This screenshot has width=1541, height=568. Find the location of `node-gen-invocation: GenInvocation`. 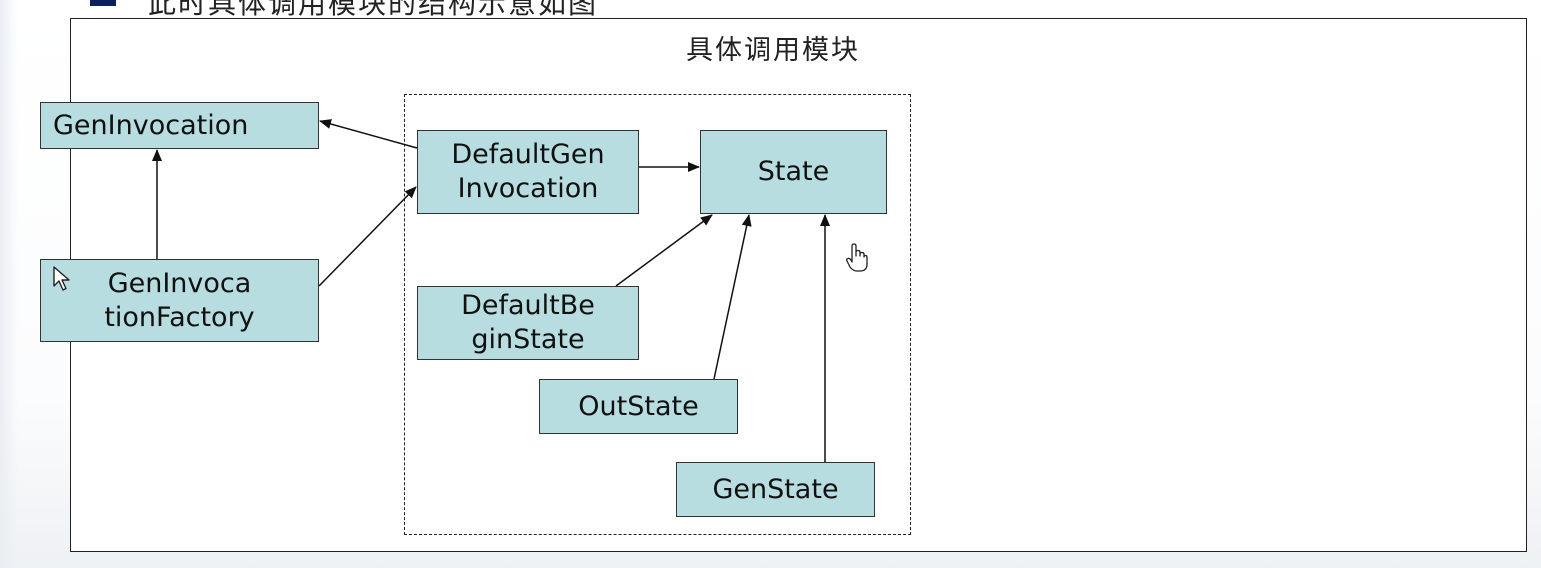

node-gen-invocation: GenInvocation is located at coordinates (179, 125).